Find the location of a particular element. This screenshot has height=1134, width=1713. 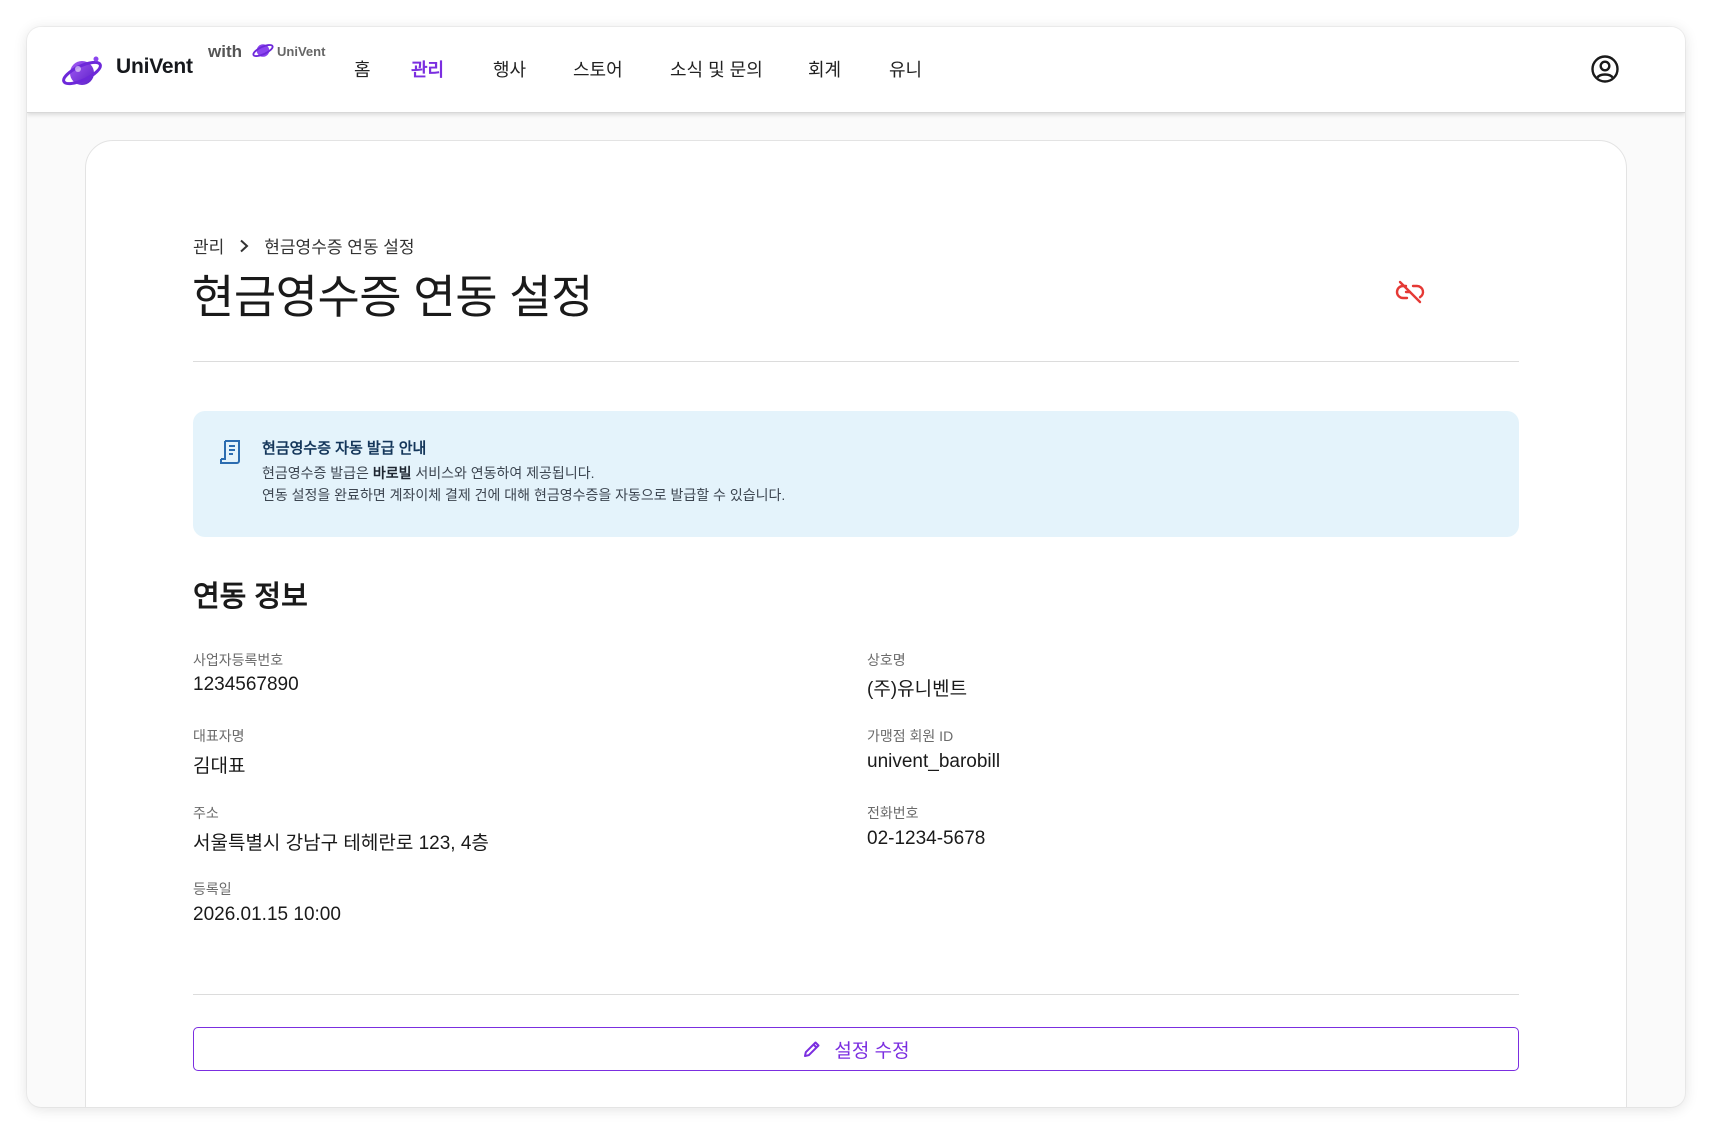

breadcrumb-root: 관리 is located at coordinates (208, 245).